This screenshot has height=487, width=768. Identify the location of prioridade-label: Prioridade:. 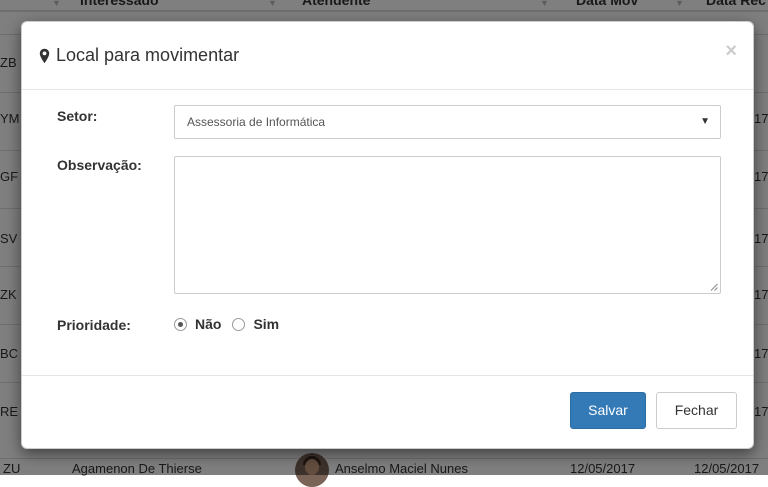
(94, 325).